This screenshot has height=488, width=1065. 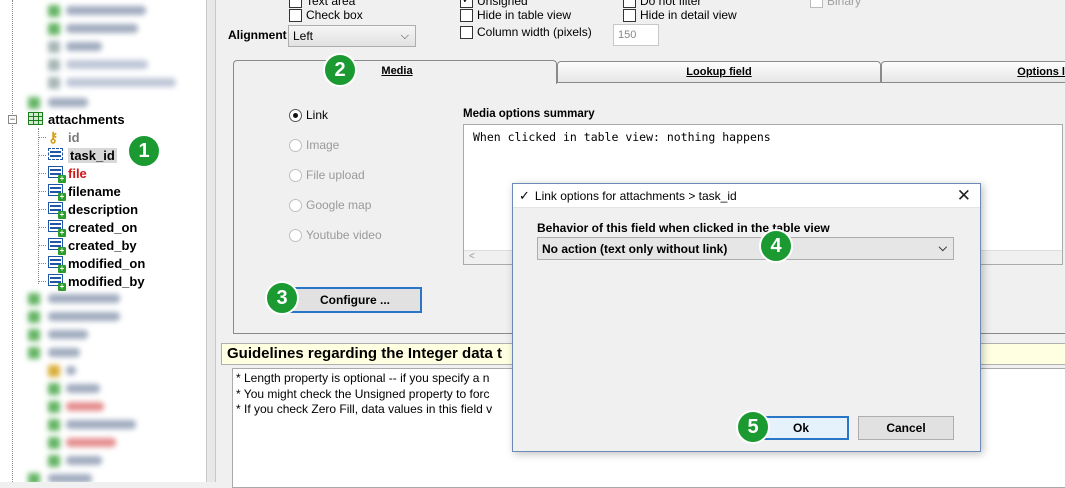 What do you see at coordinates (344, 235) in the screenshot?
I see `media-youtube-video-label: Youtube video` at bounding box center [344, 235].